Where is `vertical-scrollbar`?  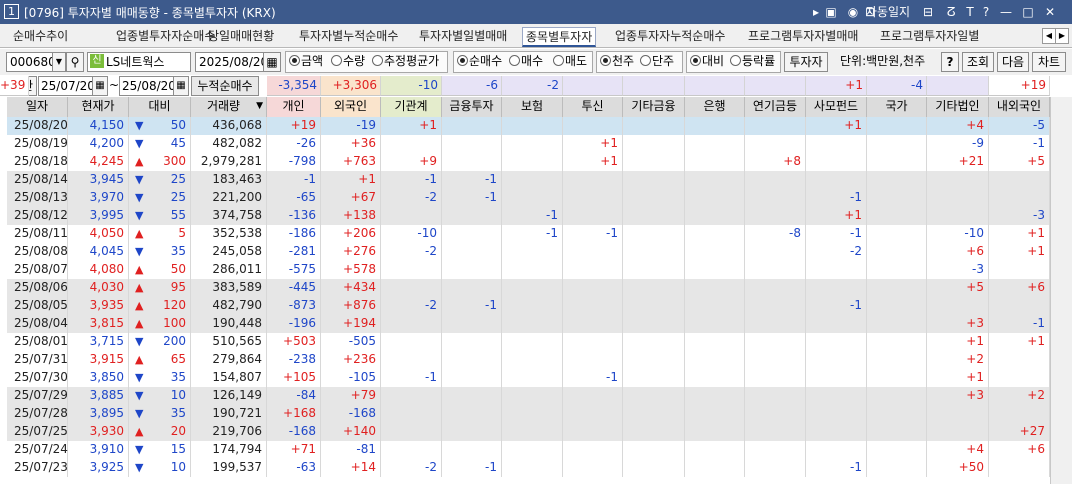 vertical-scrollbar is located at coordinates (1061, 290).